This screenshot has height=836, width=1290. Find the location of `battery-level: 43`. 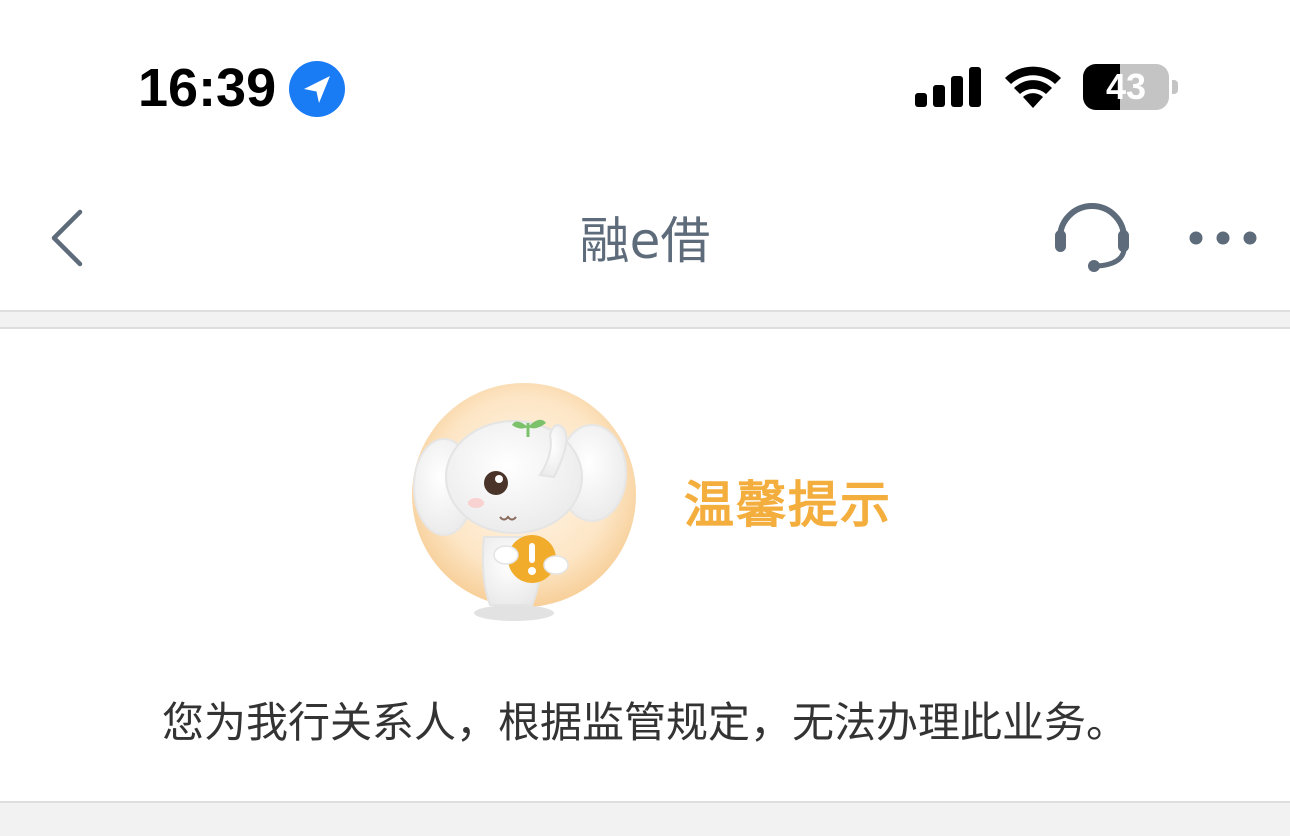

battery-level: 43 is located at coordinates (1126, 86).